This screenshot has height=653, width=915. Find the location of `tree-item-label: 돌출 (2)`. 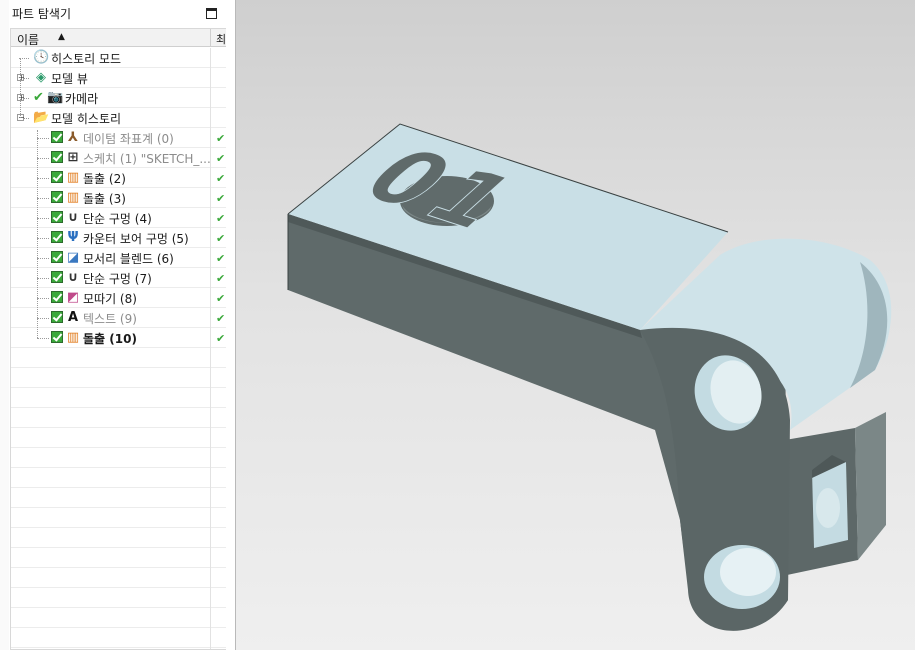

tree-item-label: 돌출 (2) is located at coordinates (104, 179).